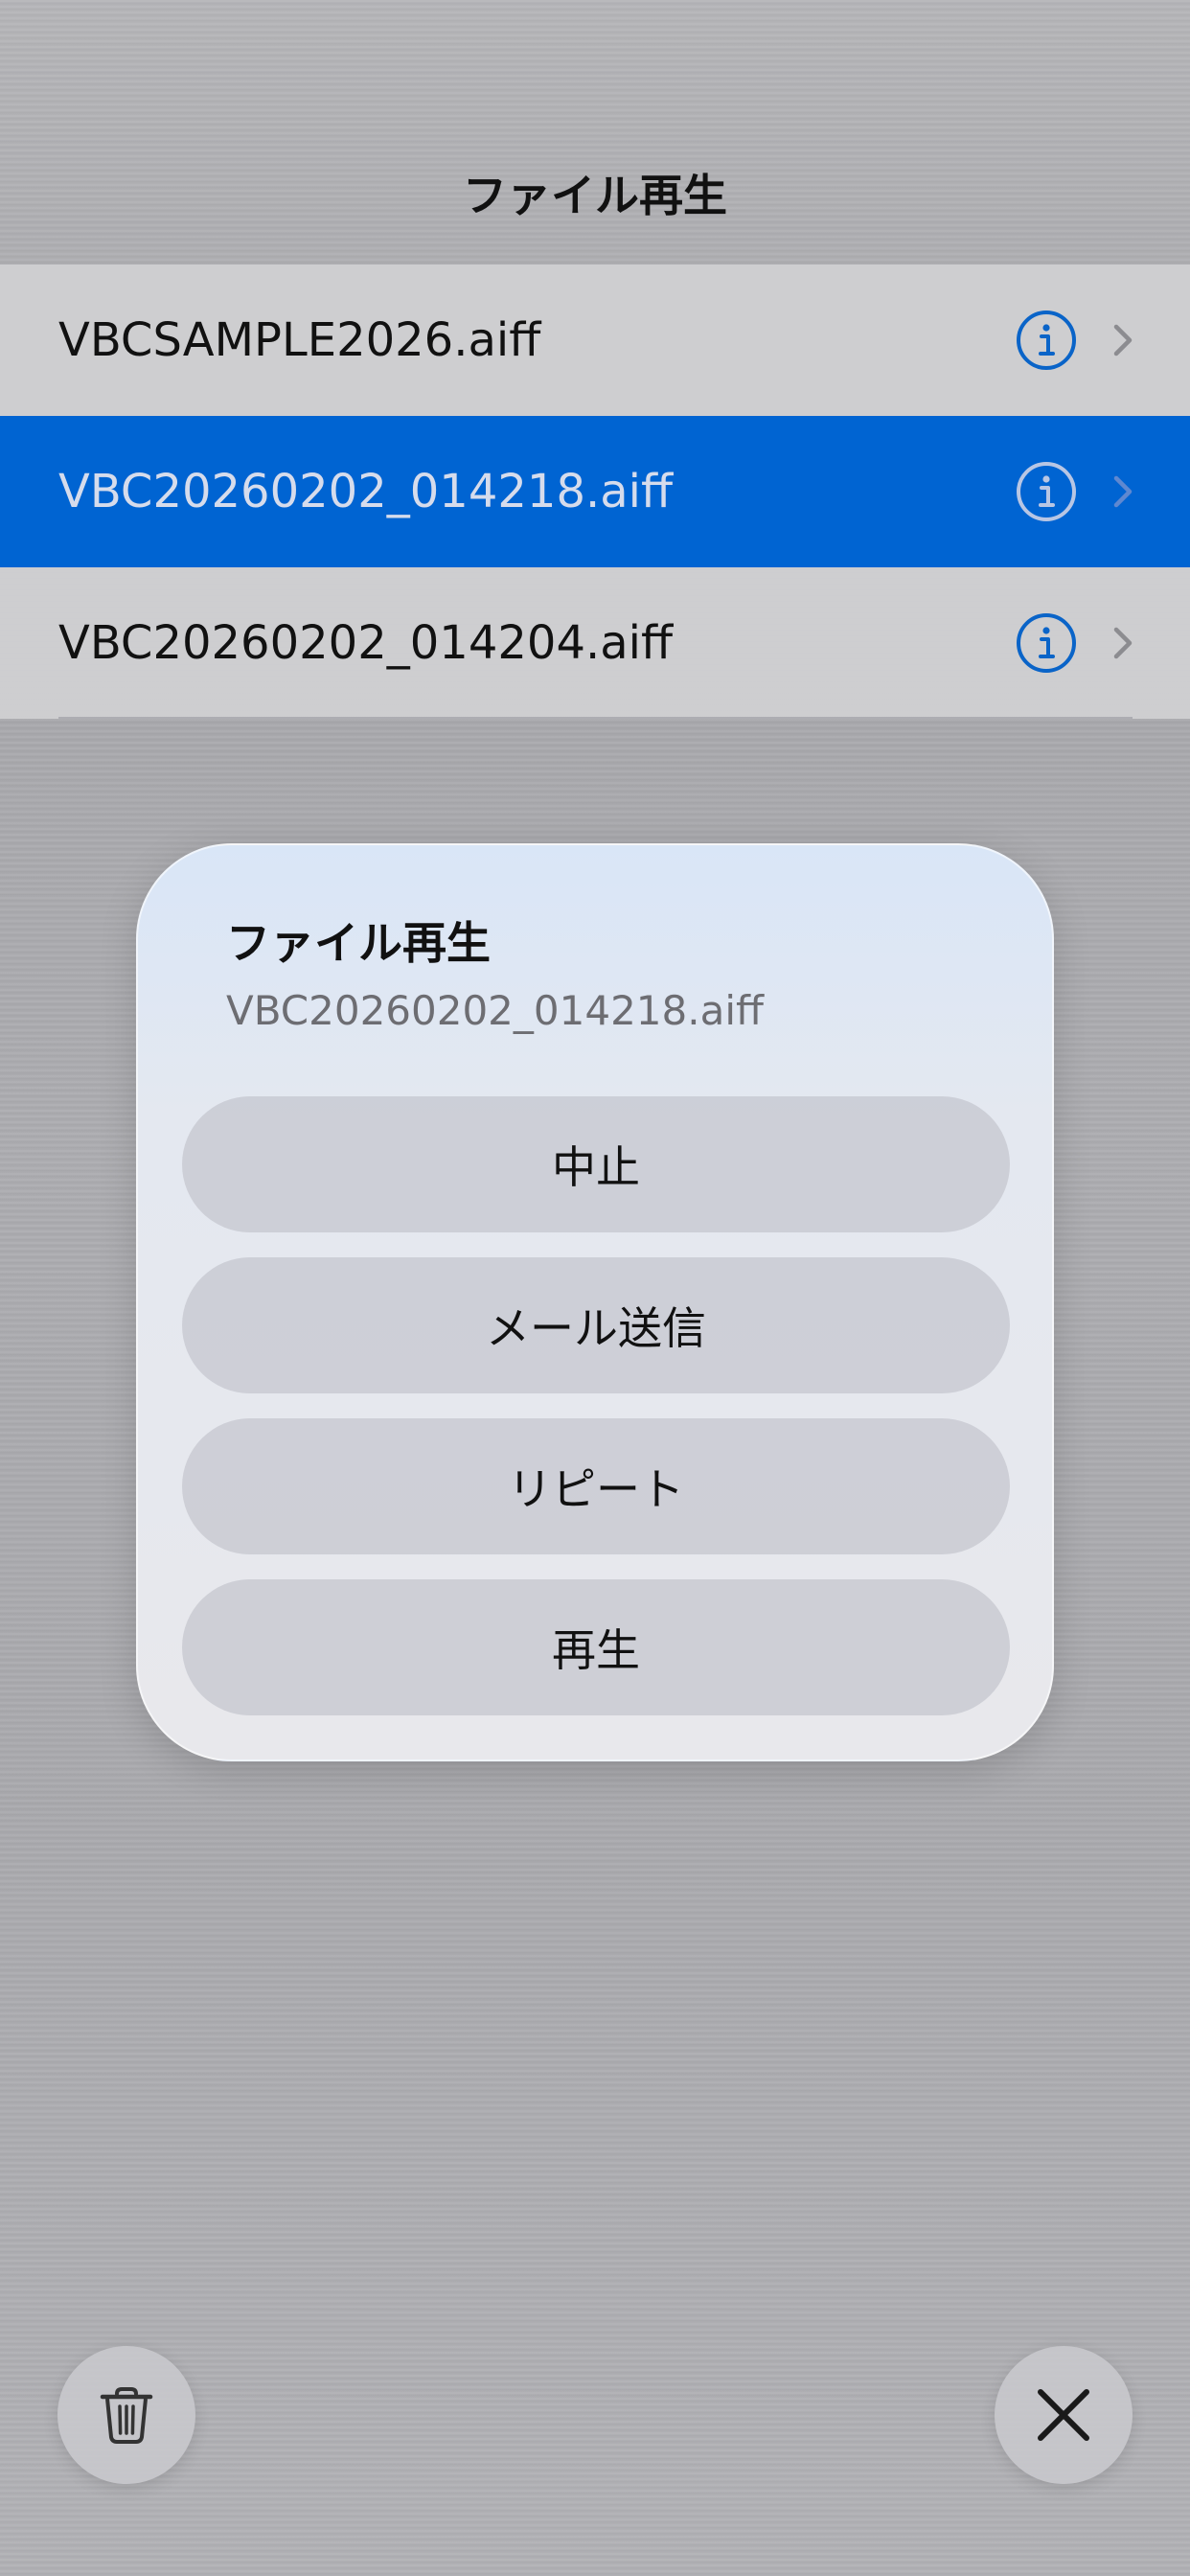  What do you see at coordinates (595, 195) in the screenshot?
I see `page-title: ファイル再生` at bounding box center [595, 195].